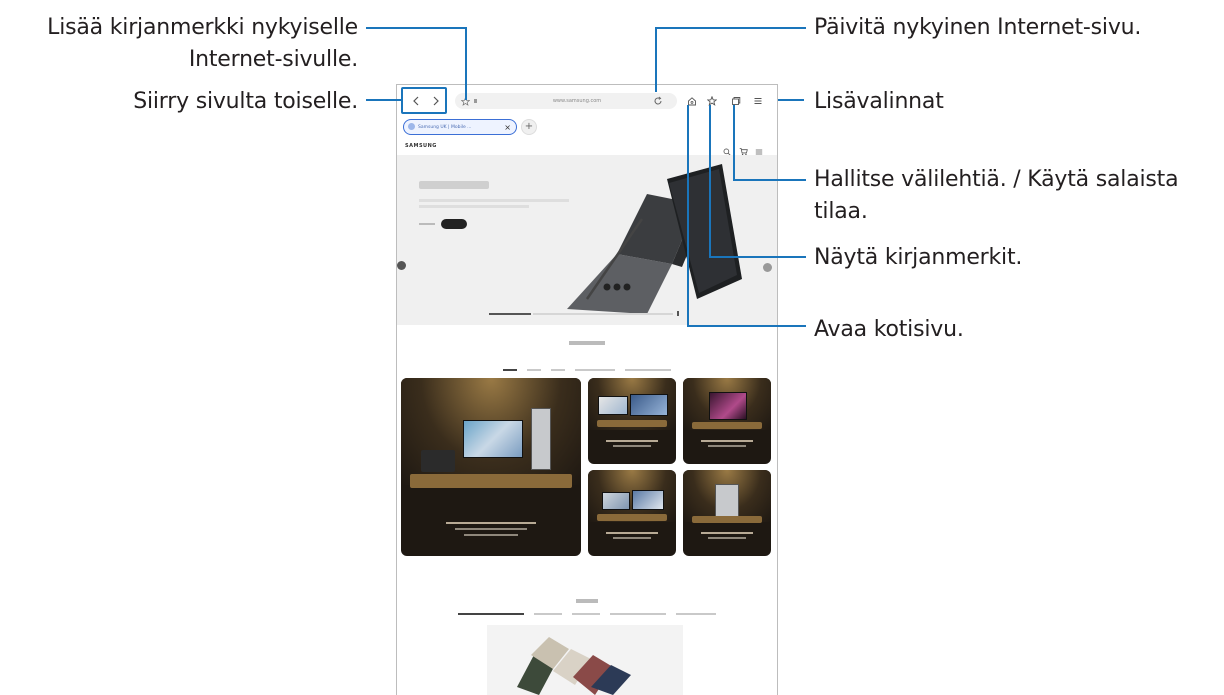 The height and width of the screenshot is (695, 1224). What do you see at coordinates (454, 224) in the screenshot?
I see `hero-buy-button` at bounding box center [454, 224].